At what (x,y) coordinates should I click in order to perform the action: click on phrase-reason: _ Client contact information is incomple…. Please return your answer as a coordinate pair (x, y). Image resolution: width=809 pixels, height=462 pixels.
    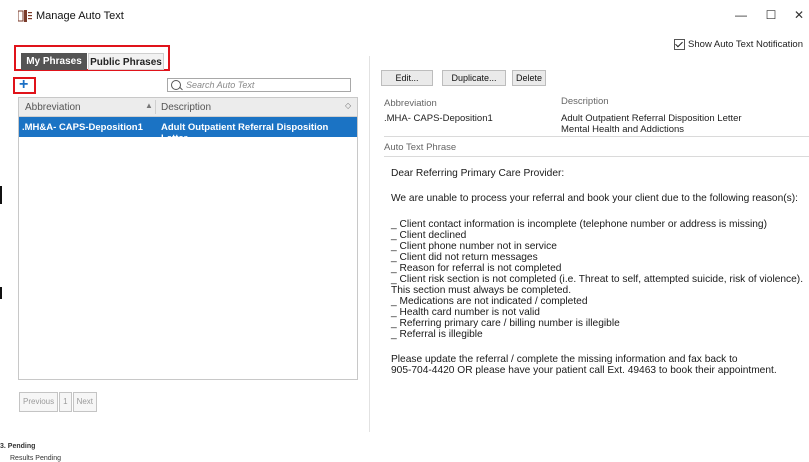
    Looking at the image, I should click on (579, 224).